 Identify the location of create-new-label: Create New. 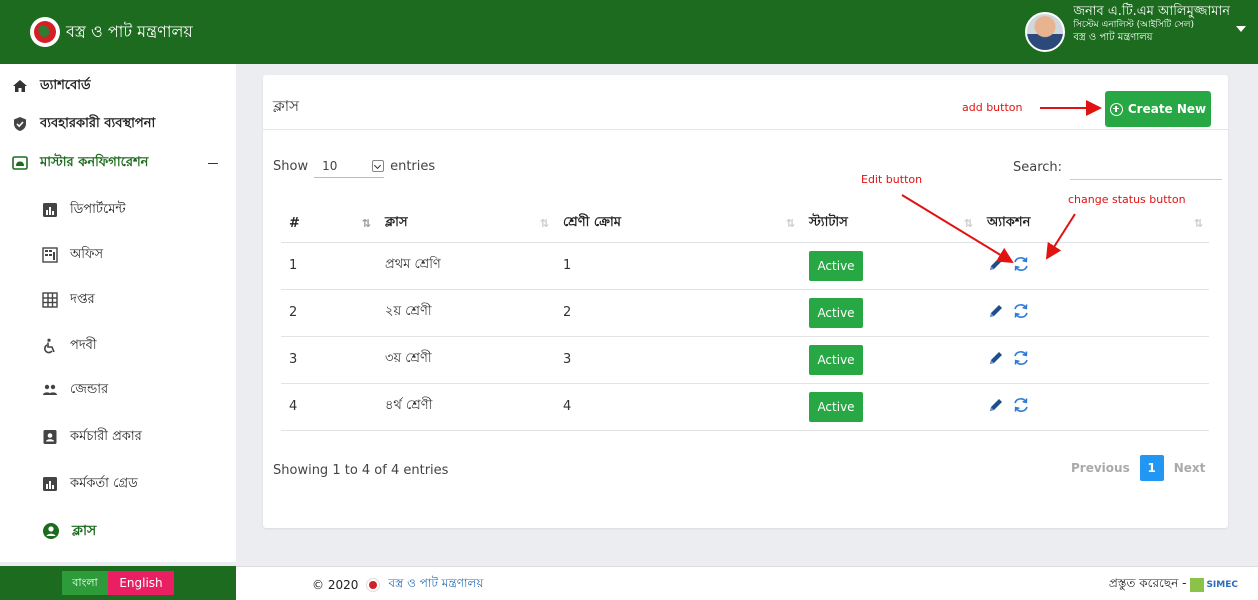
(1167, 109).